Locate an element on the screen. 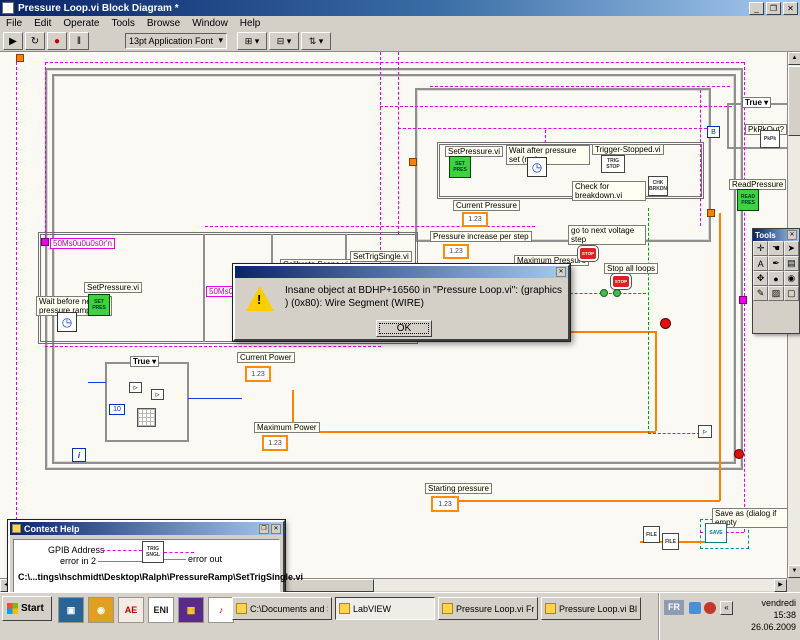 Image resolution: width=800 pixels, height=640 pixels. tools-grid: ✛ ☚ ➤ A ✒ ▤ ✥ ● ◉ ✎ ▨ ▢ is located at coordinates (776, 271).